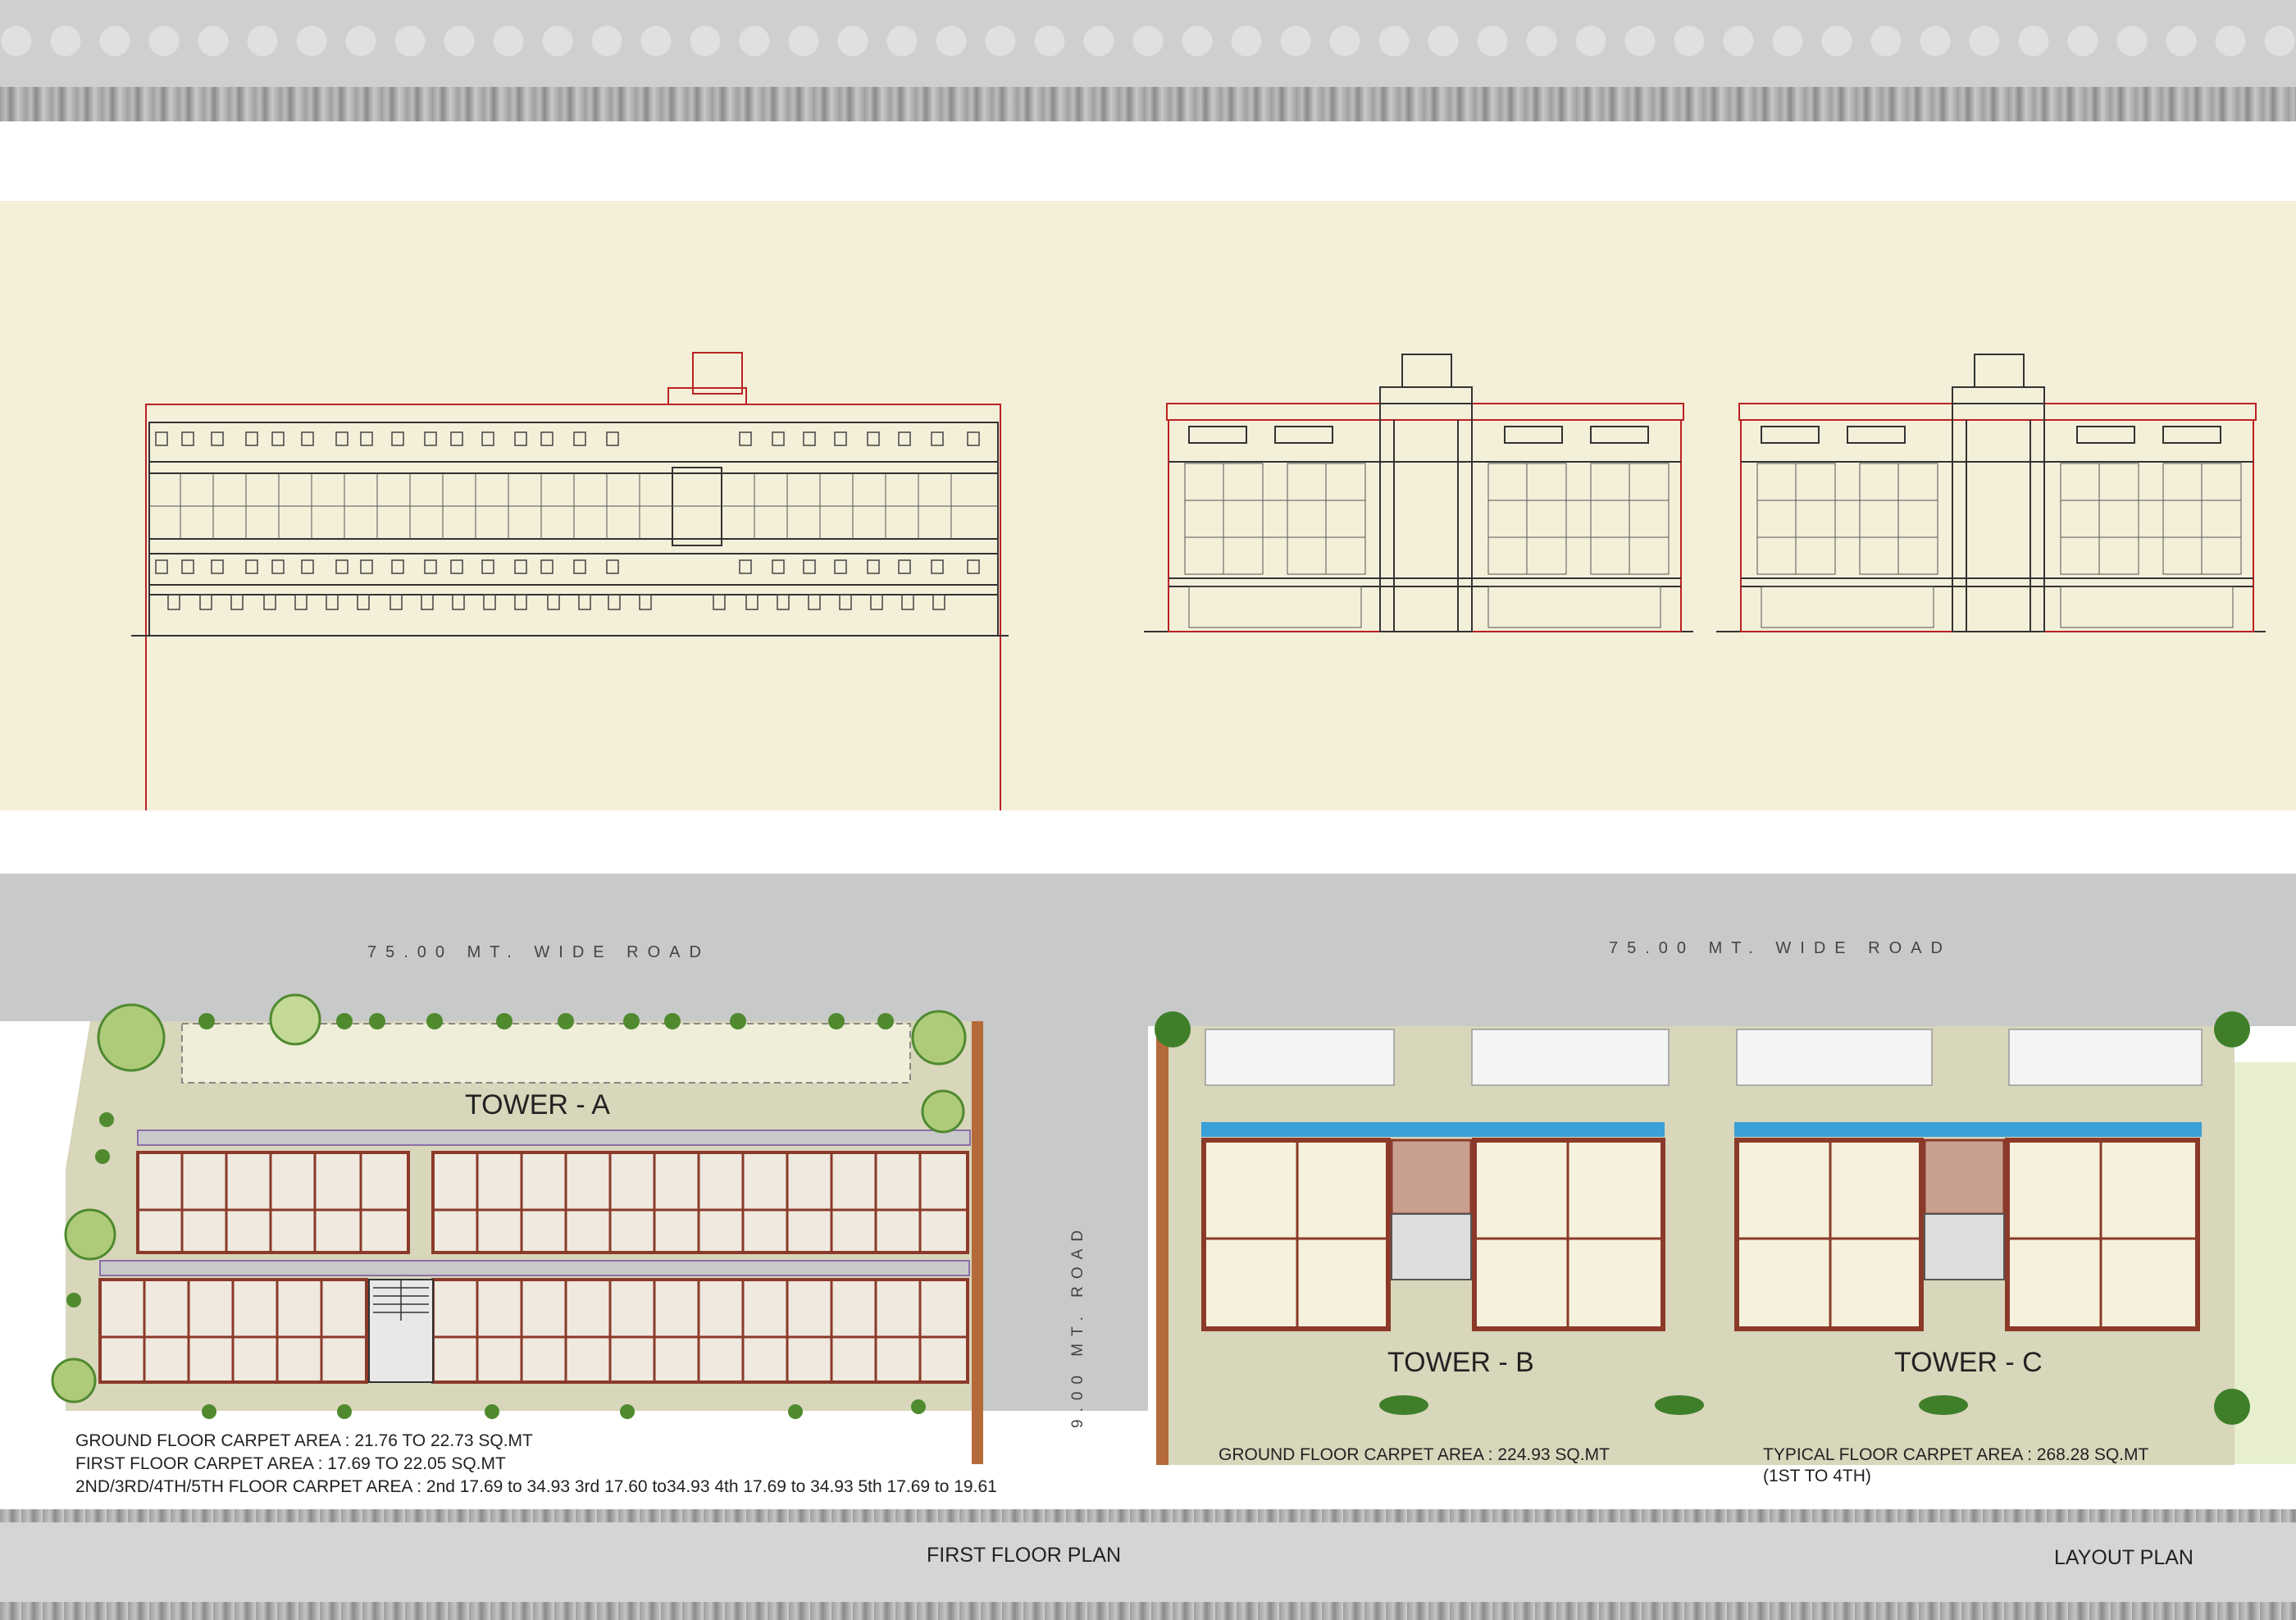  Describe the element at coordinates (1077, 1325) in the screenshot. I see `side-road-label: 9.00 MT. ROAD` at that location.